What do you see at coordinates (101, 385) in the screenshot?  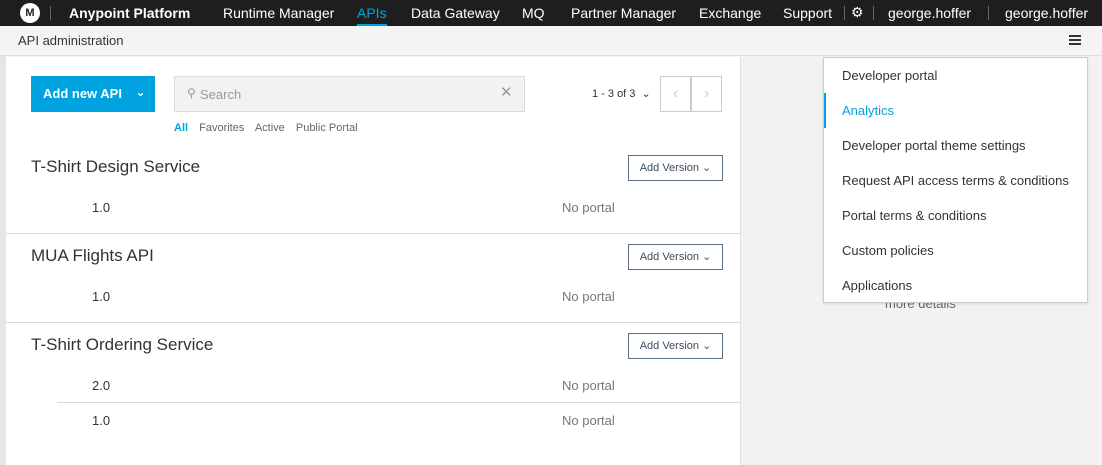 I see `api-version: 2.0` at bounding box center [101, 385].